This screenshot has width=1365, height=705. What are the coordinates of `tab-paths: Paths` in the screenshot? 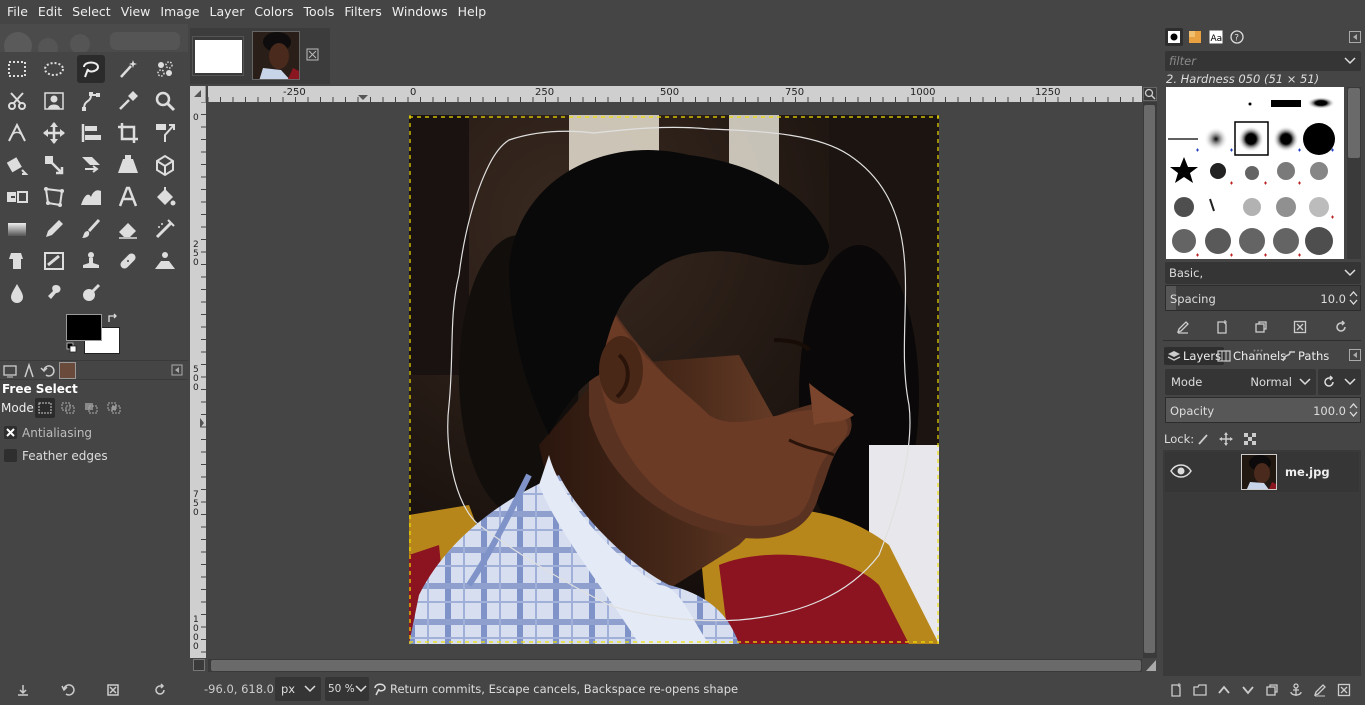 It's located at (1305, 356).